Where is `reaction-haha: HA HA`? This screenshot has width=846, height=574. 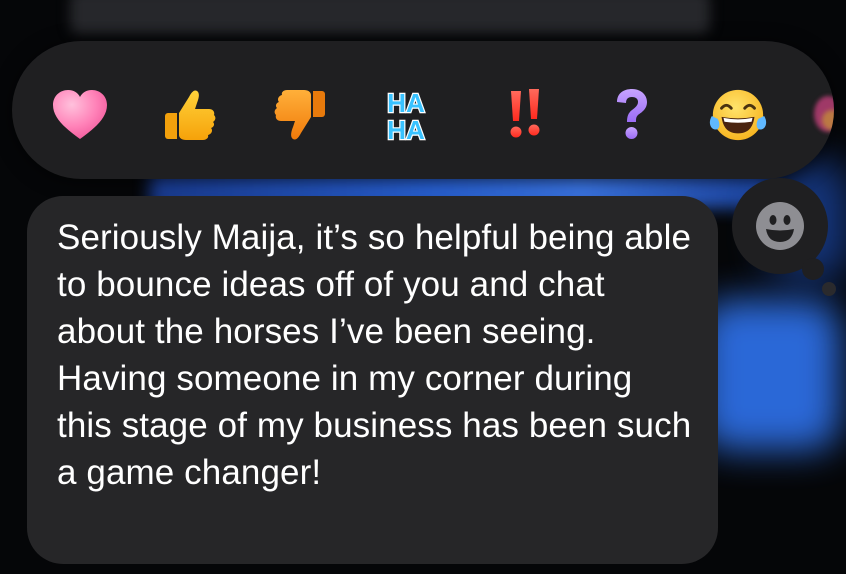 reaction-haha: HA HA is located at coordinates (406, 115).